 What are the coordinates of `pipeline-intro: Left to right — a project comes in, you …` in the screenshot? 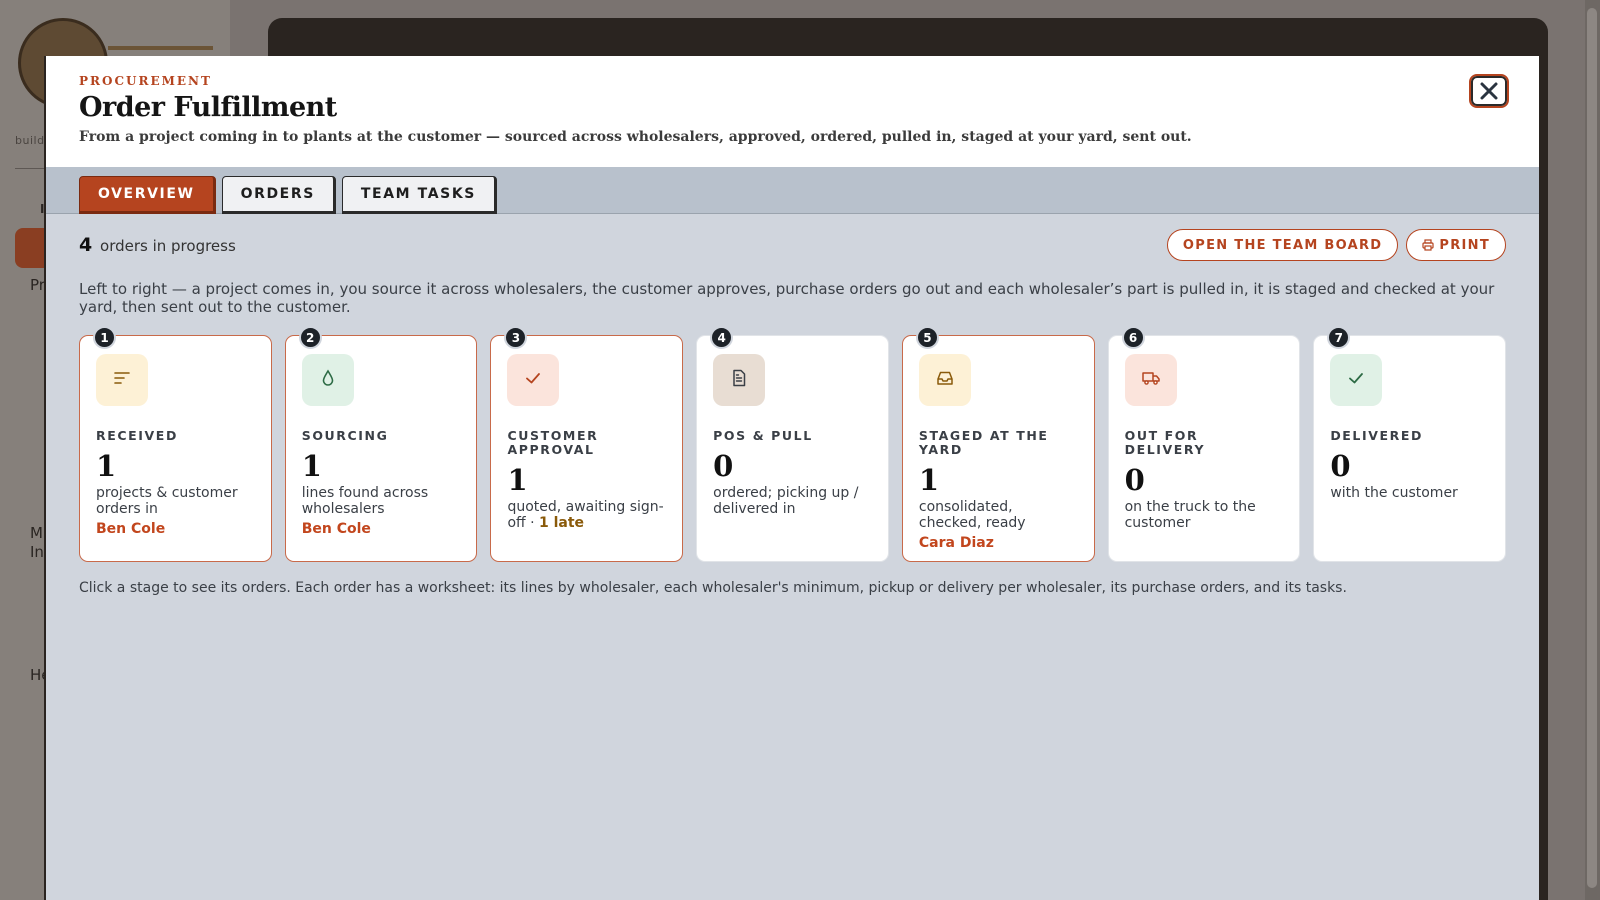 It's located at (787, 298).